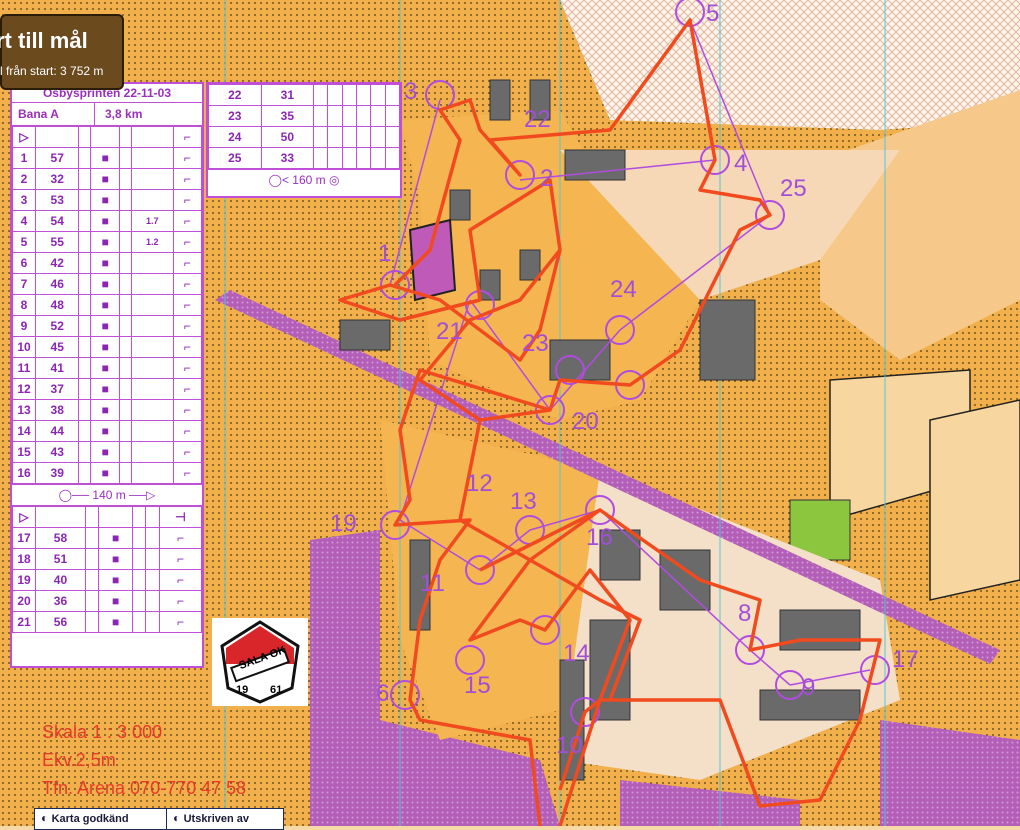 The width and height of the screenshot is (1020, 830). Describe the element at coordinates (242, 690) in the screenshot. I see `club-year-left: 19` at that location.